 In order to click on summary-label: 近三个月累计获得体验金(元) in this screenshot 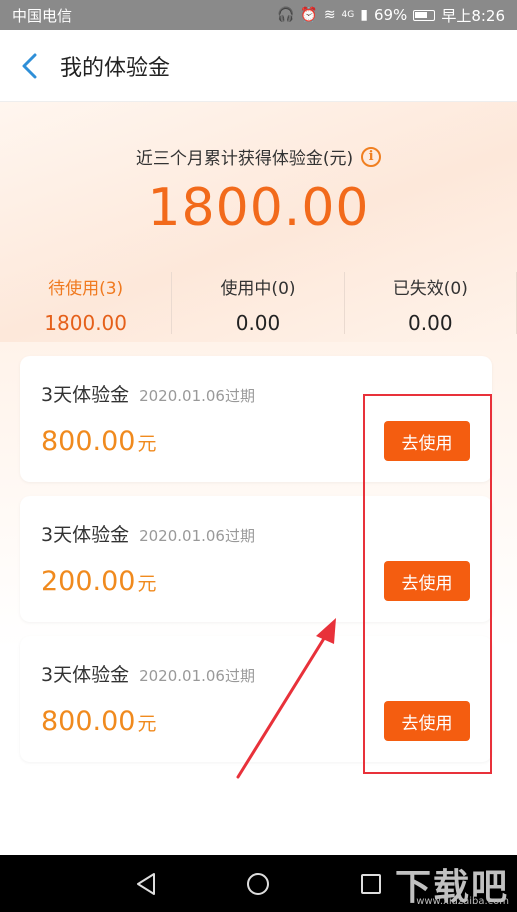, I will do `click(244, 159)`.